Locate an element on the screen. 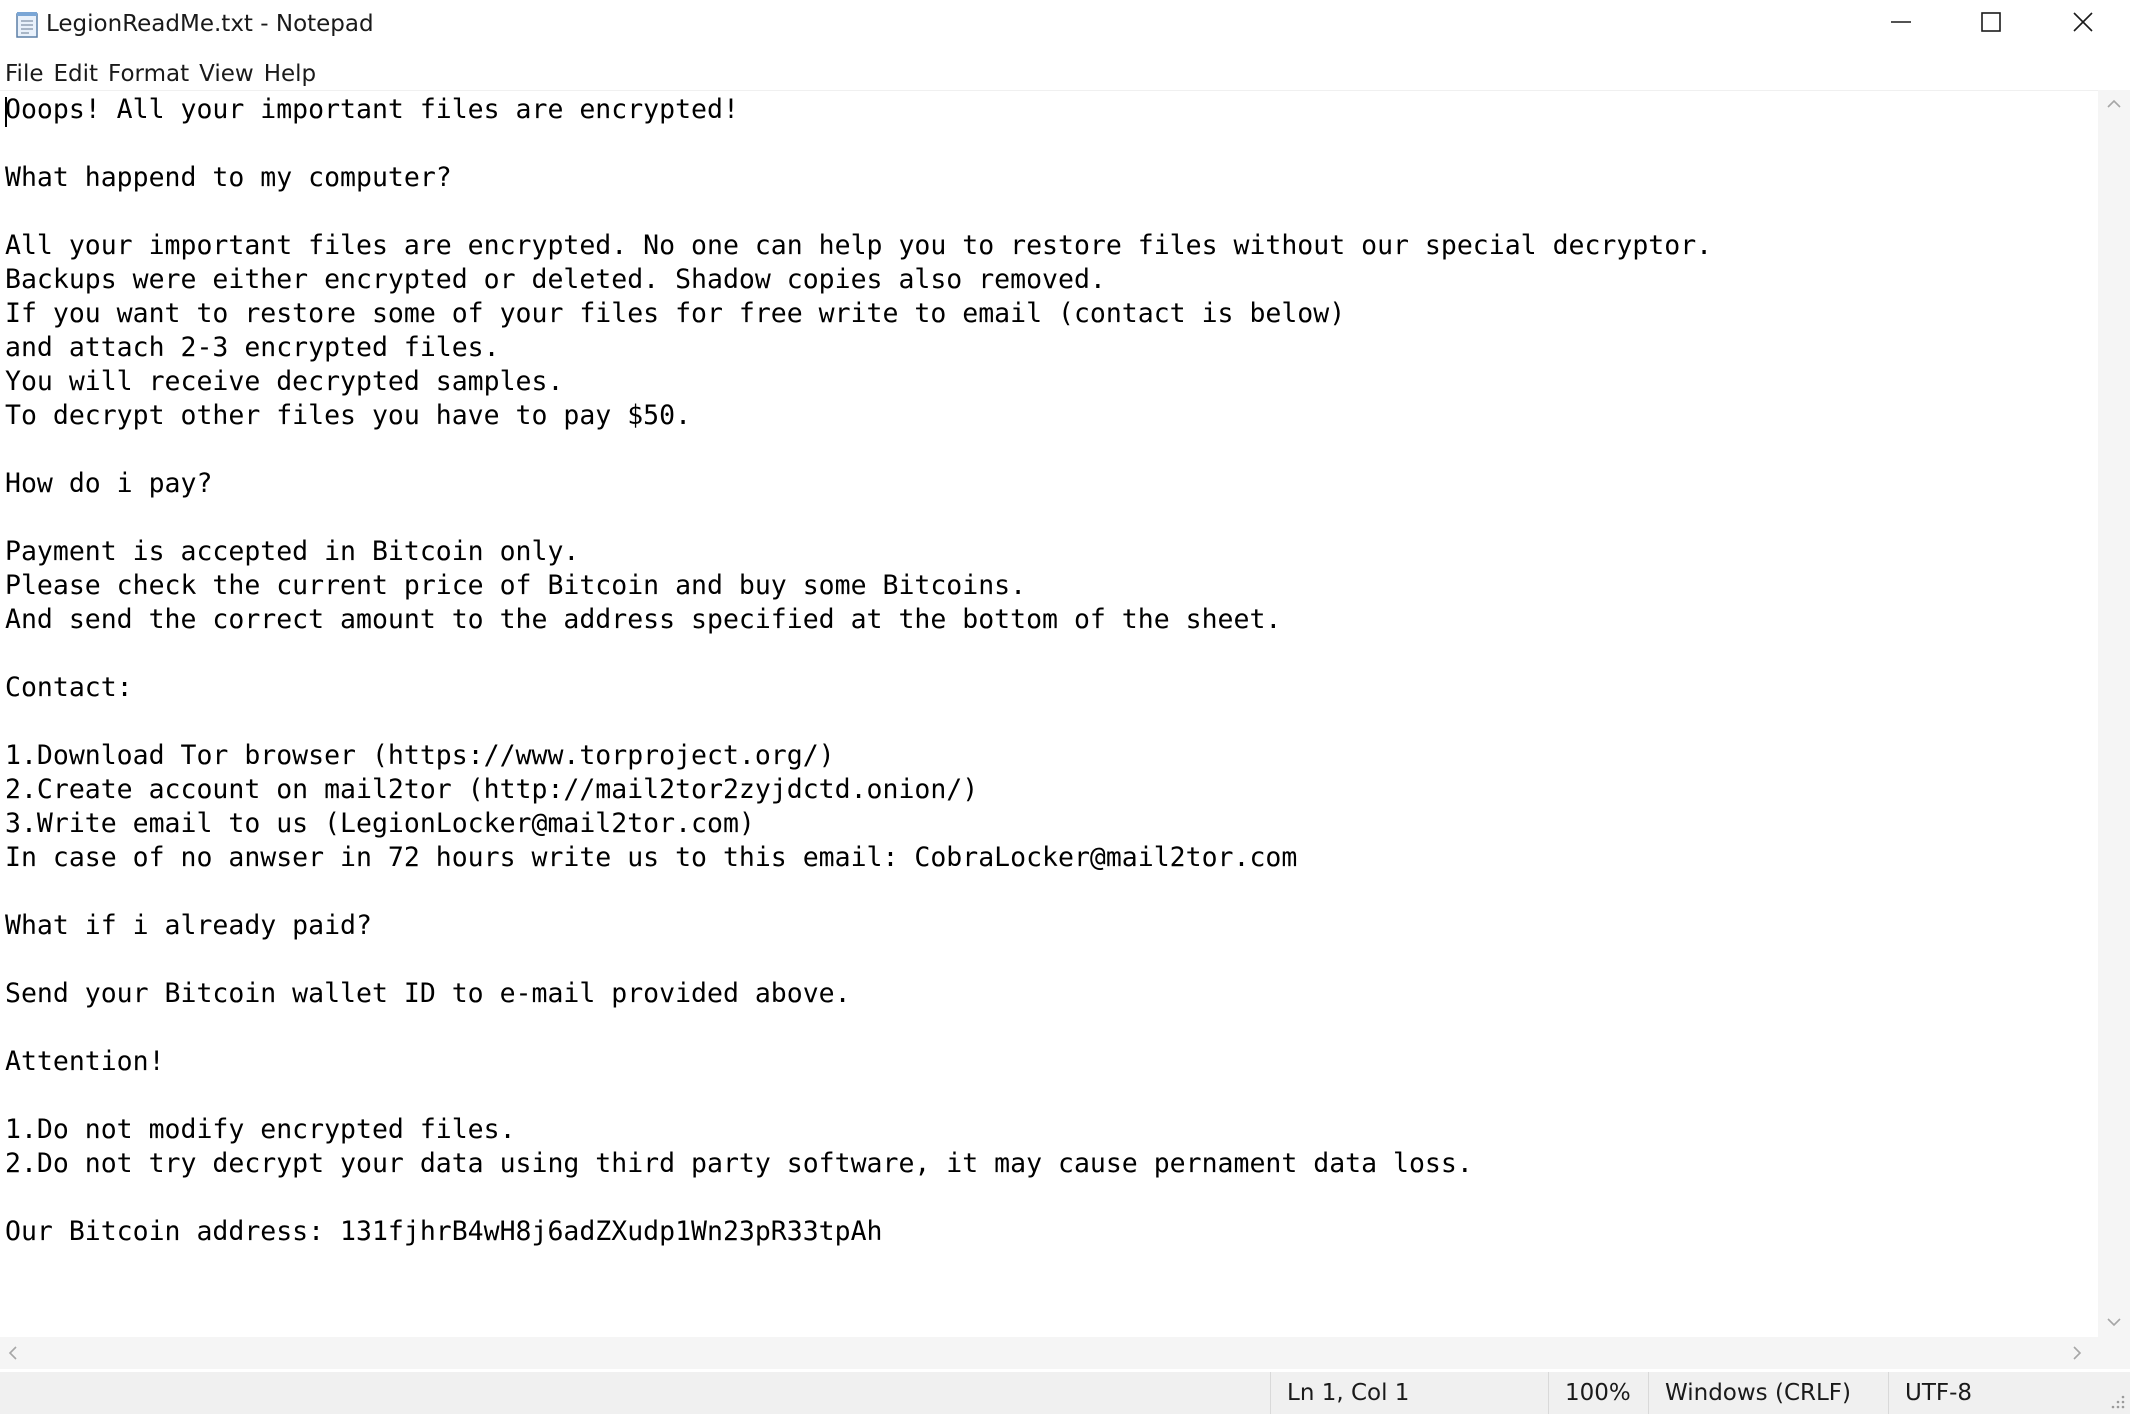  minimize-icon is located at coordinates (1901, 24).